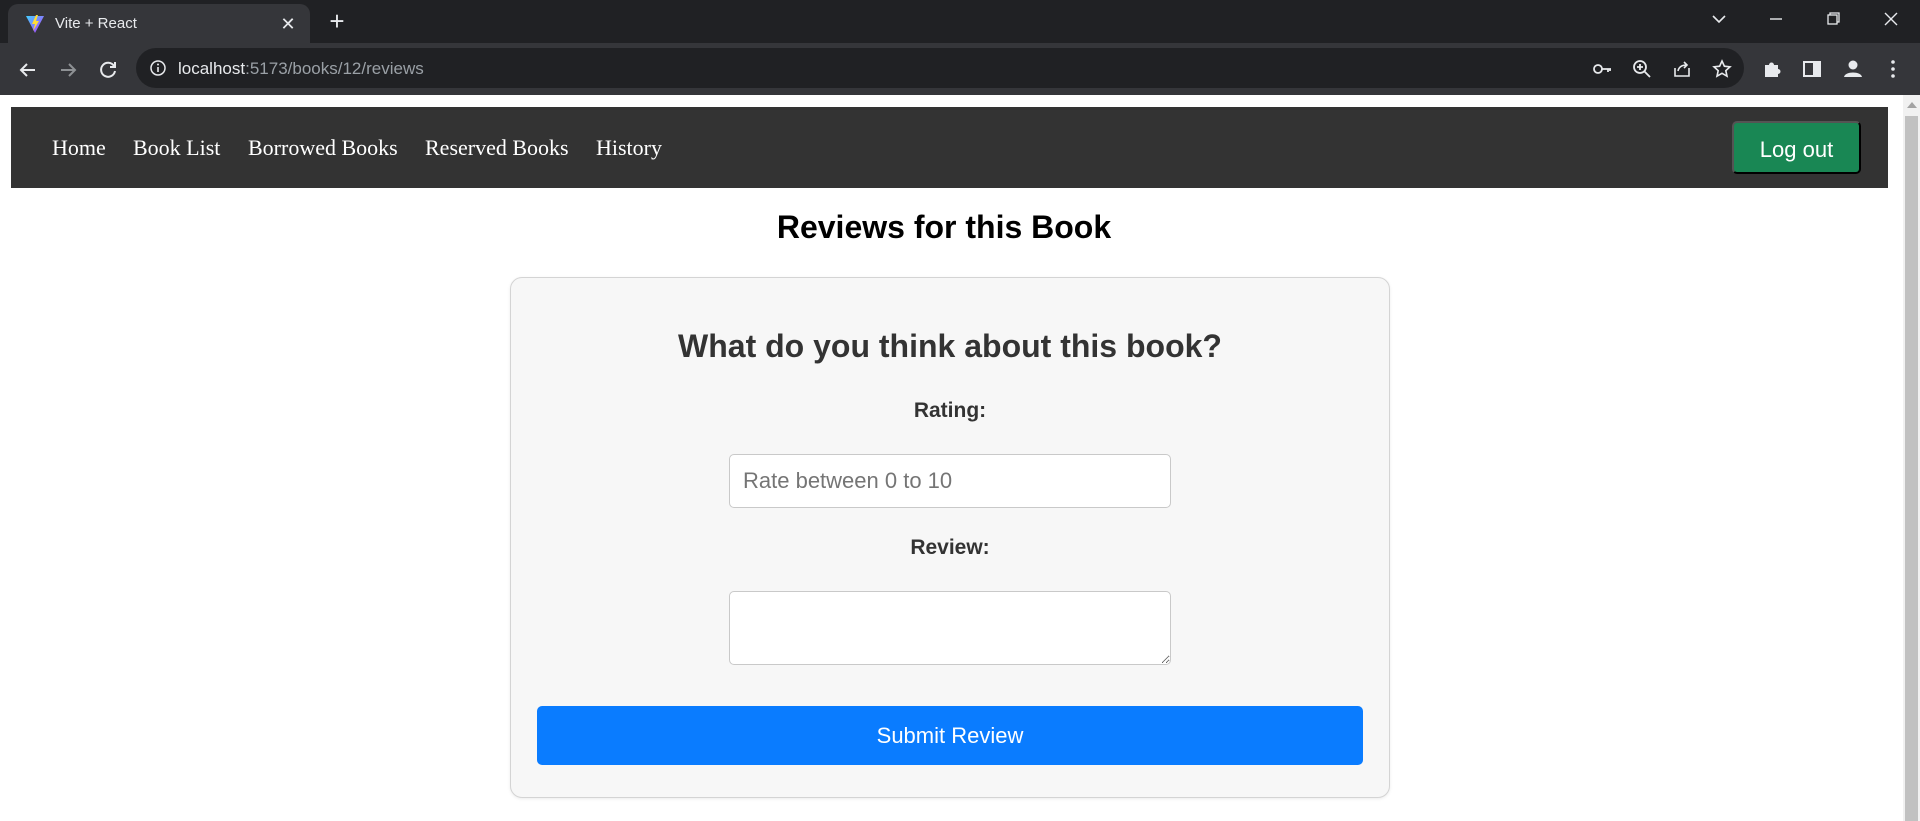 The height and width of the screenshot is (821, 1920). I want to click on zoom-icon, so click(1642, 69).